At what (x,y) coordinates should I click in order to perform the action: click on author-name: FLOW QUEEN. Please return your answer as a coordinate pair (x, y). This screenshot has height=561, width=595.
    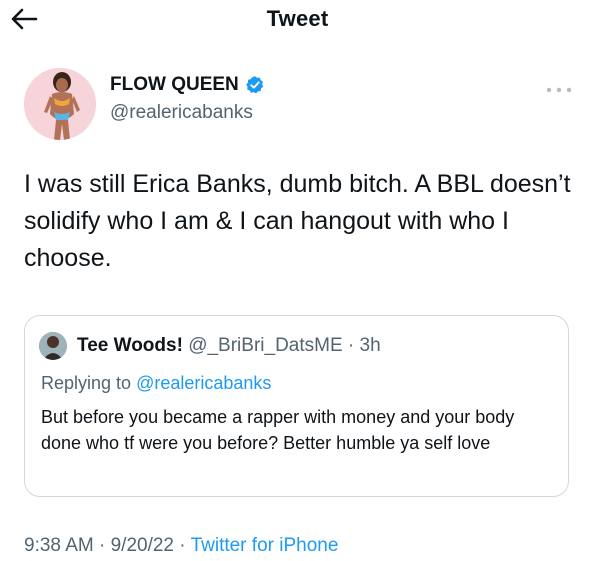
    Looking at the image, I should click on (174, 85).